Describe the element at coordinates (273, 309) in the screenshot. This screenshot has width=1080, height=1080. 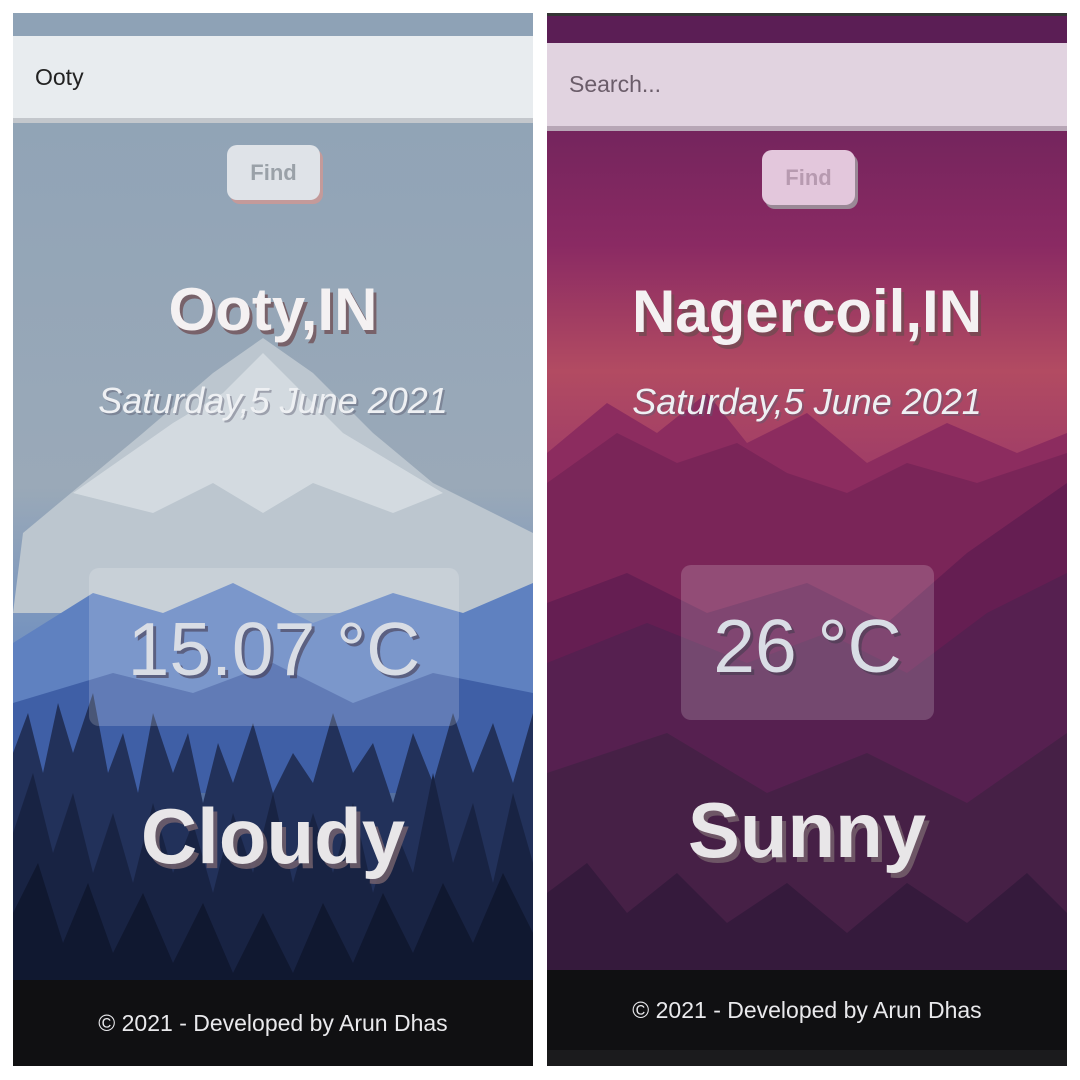
I see `city-name: Ooty,IN` at that location.